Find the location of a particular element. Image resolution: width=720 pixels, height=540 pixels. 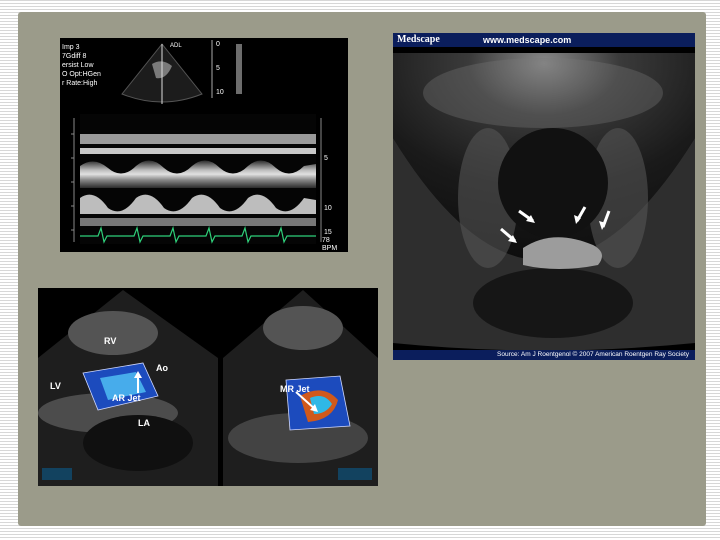

label-mr-jet: MR Jet is located at coordinates (295, 389).